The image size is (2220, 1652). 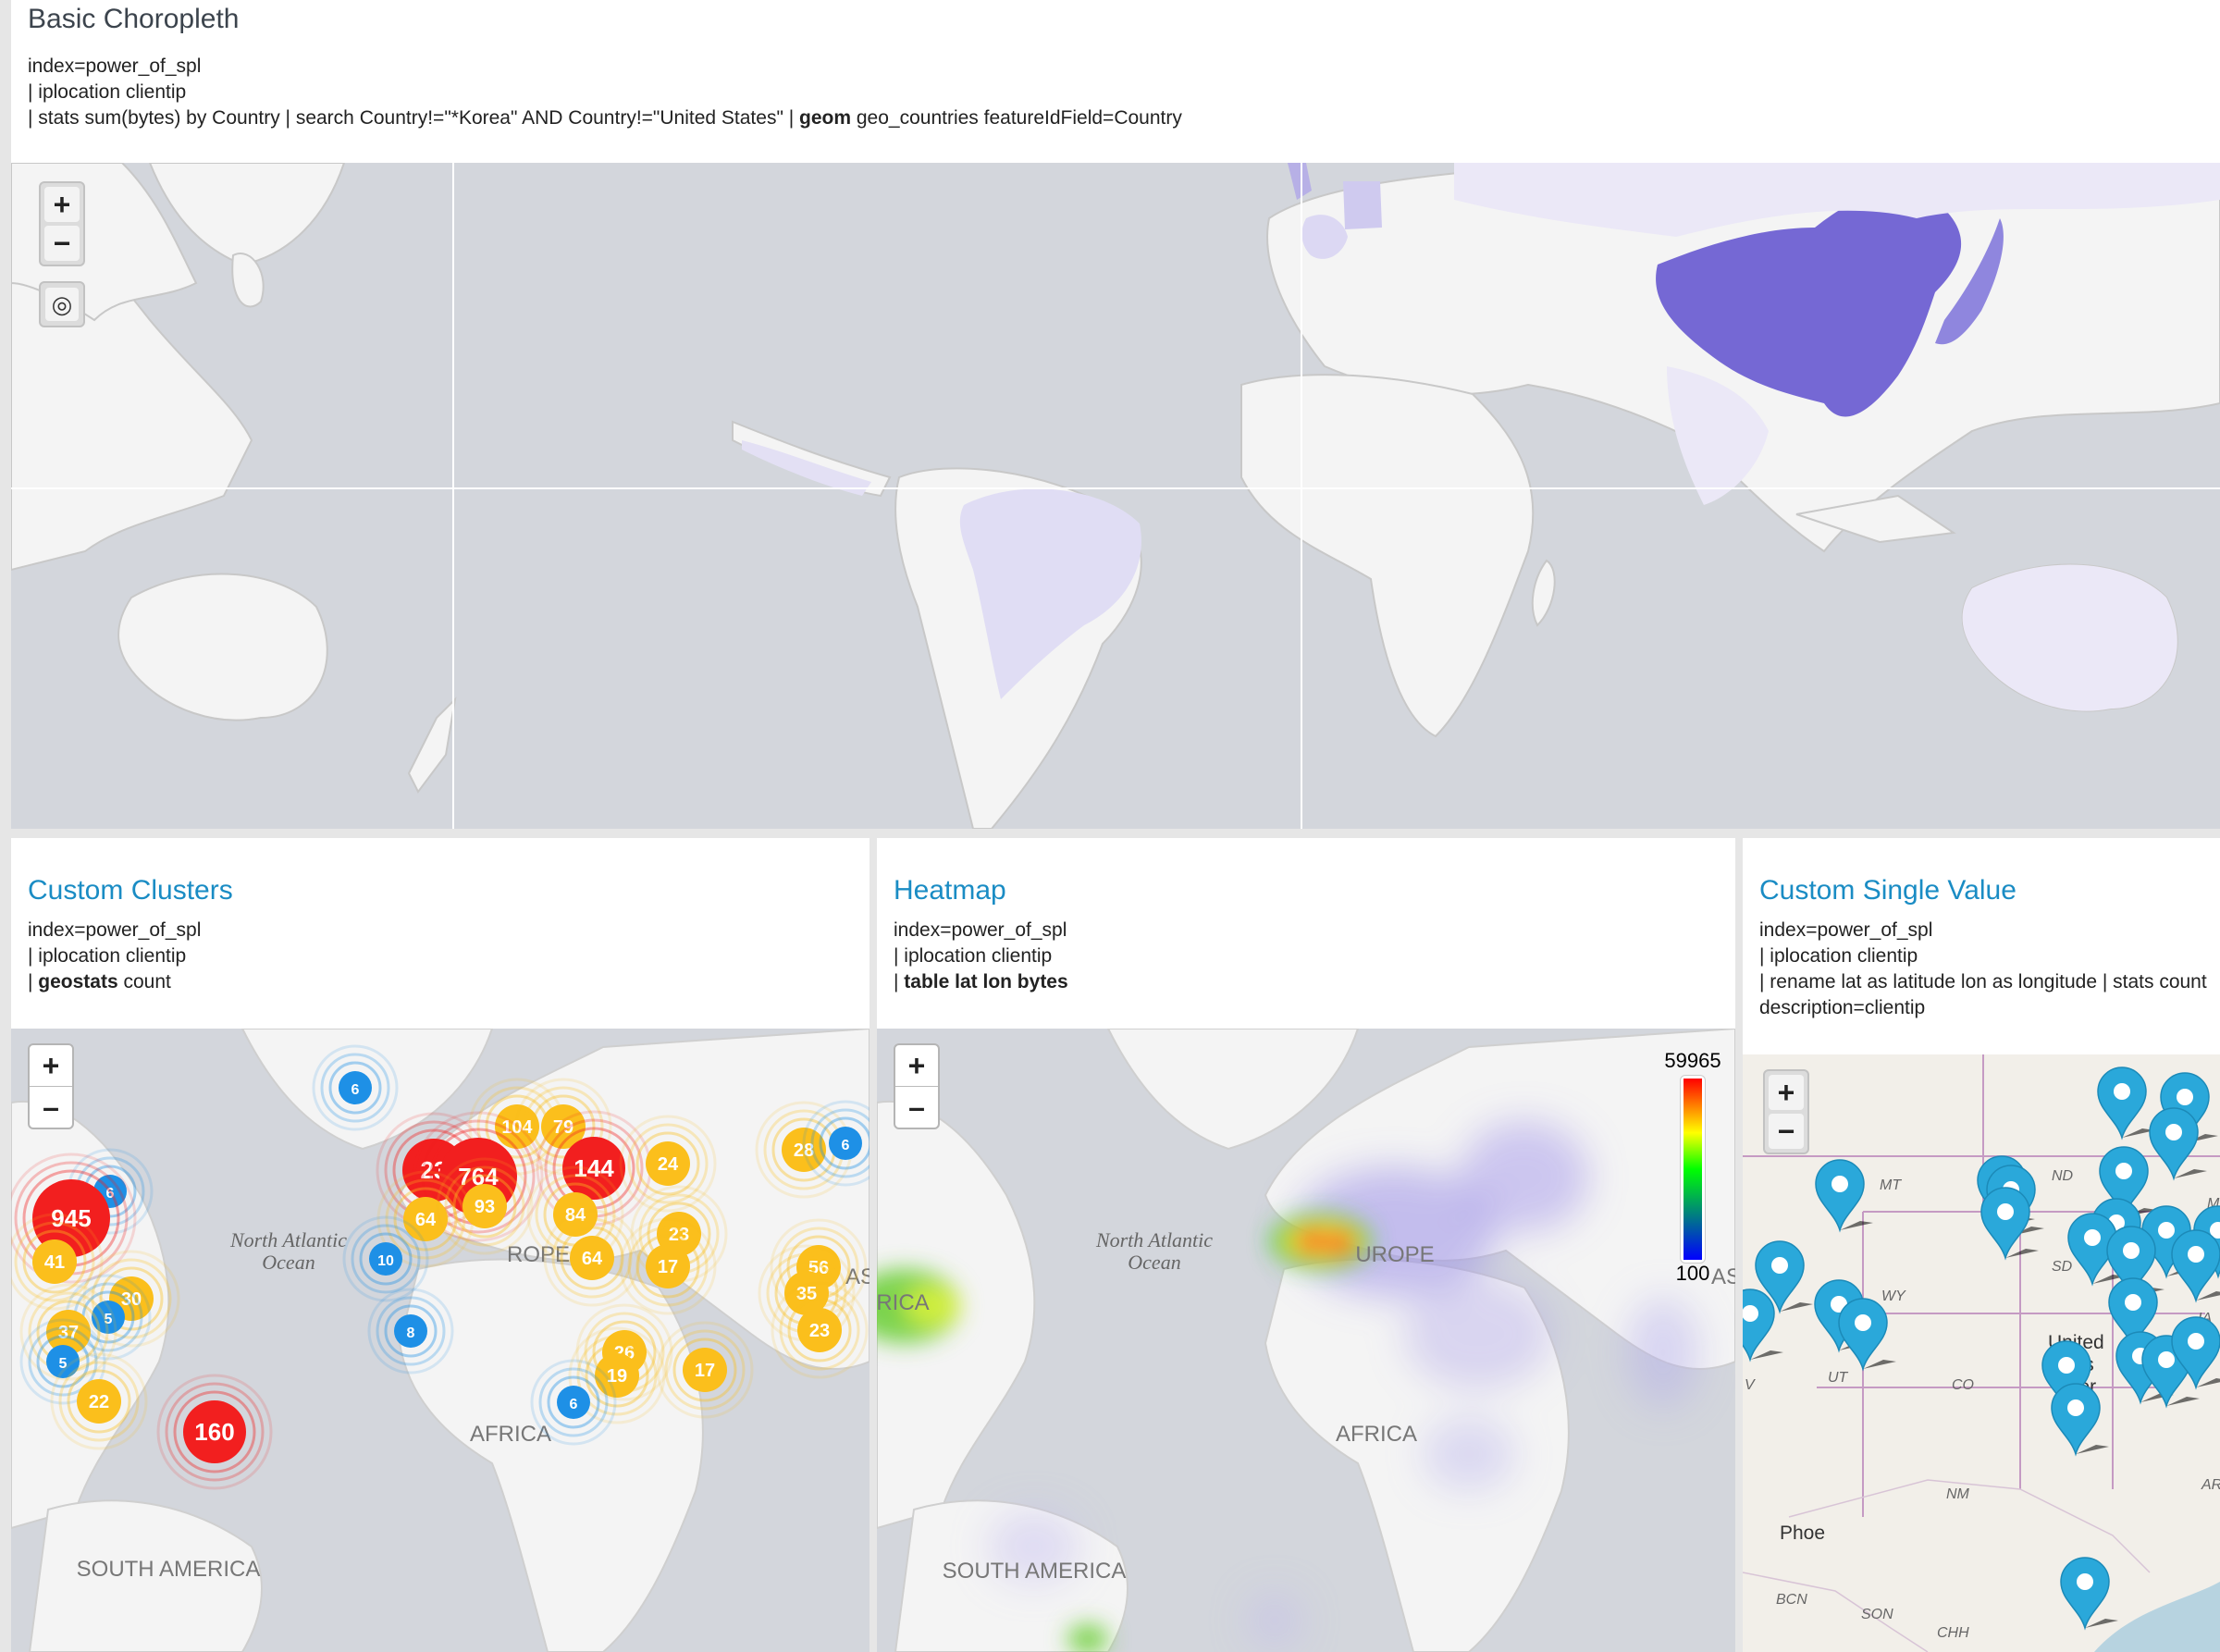 I want to click on gulf-water, so click(x=2157, y=1617).